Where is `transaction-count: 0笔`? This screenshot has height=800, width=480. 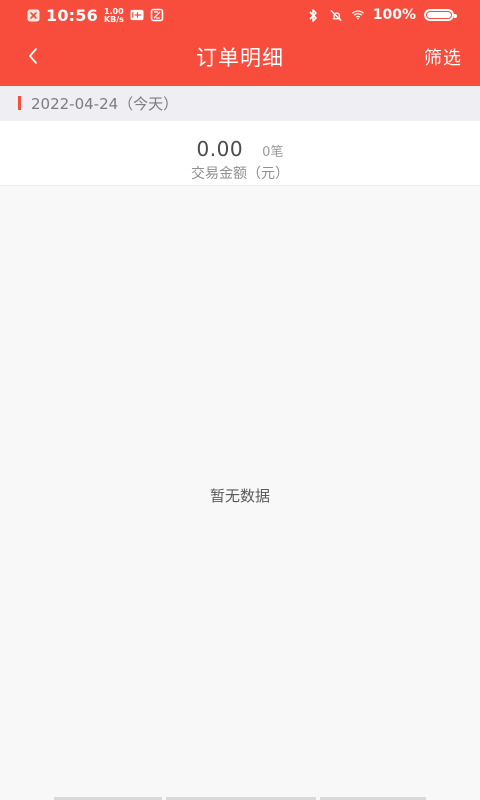
transaction-count: 0笔 is located at coordinates (273, 152).